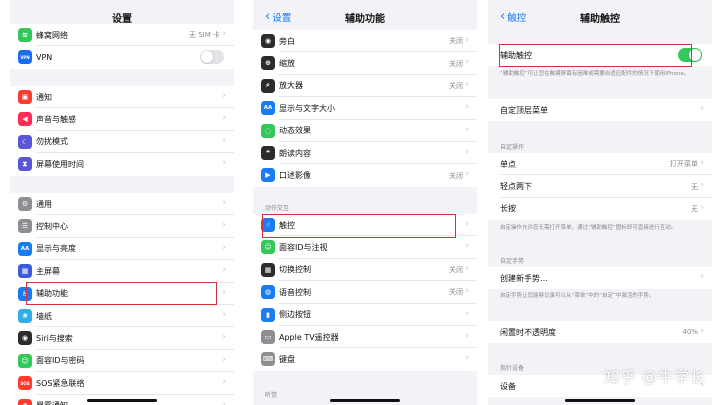  I want to click on section-header-pointer-devices: 指针设备, so click(512, 368).